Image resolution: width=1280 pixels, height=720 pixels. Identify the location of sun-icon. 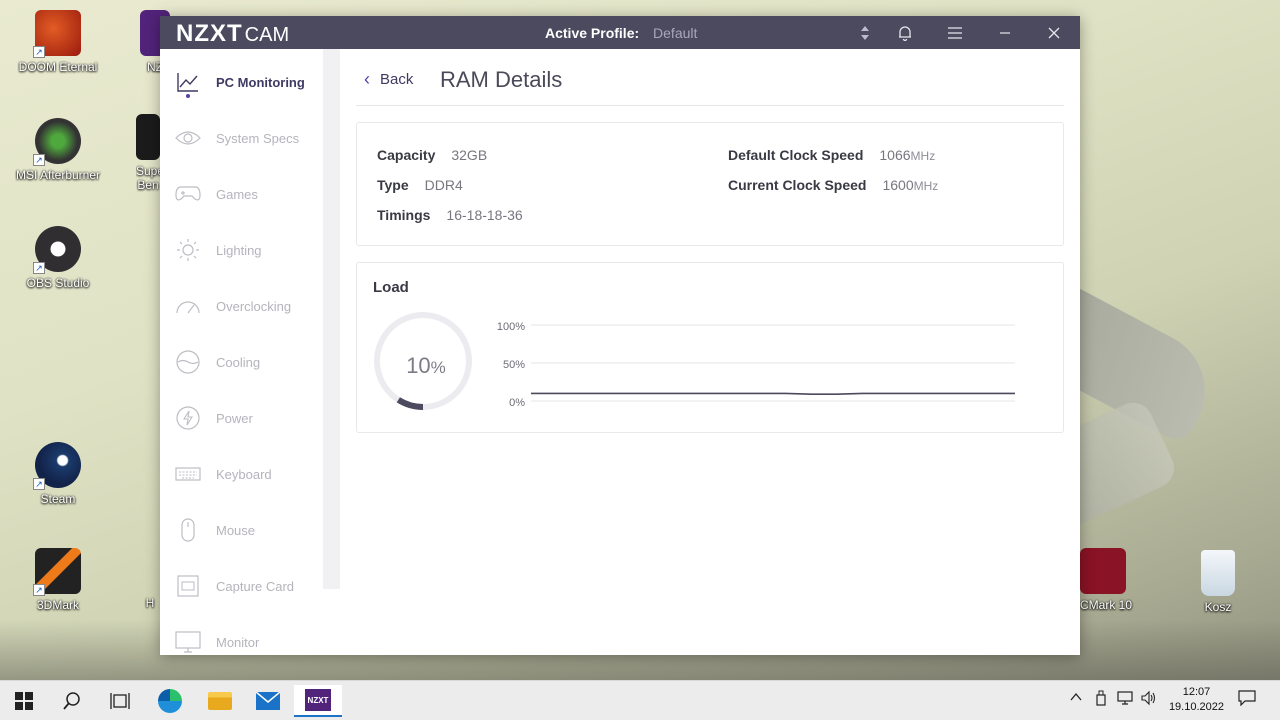
(188, 250).